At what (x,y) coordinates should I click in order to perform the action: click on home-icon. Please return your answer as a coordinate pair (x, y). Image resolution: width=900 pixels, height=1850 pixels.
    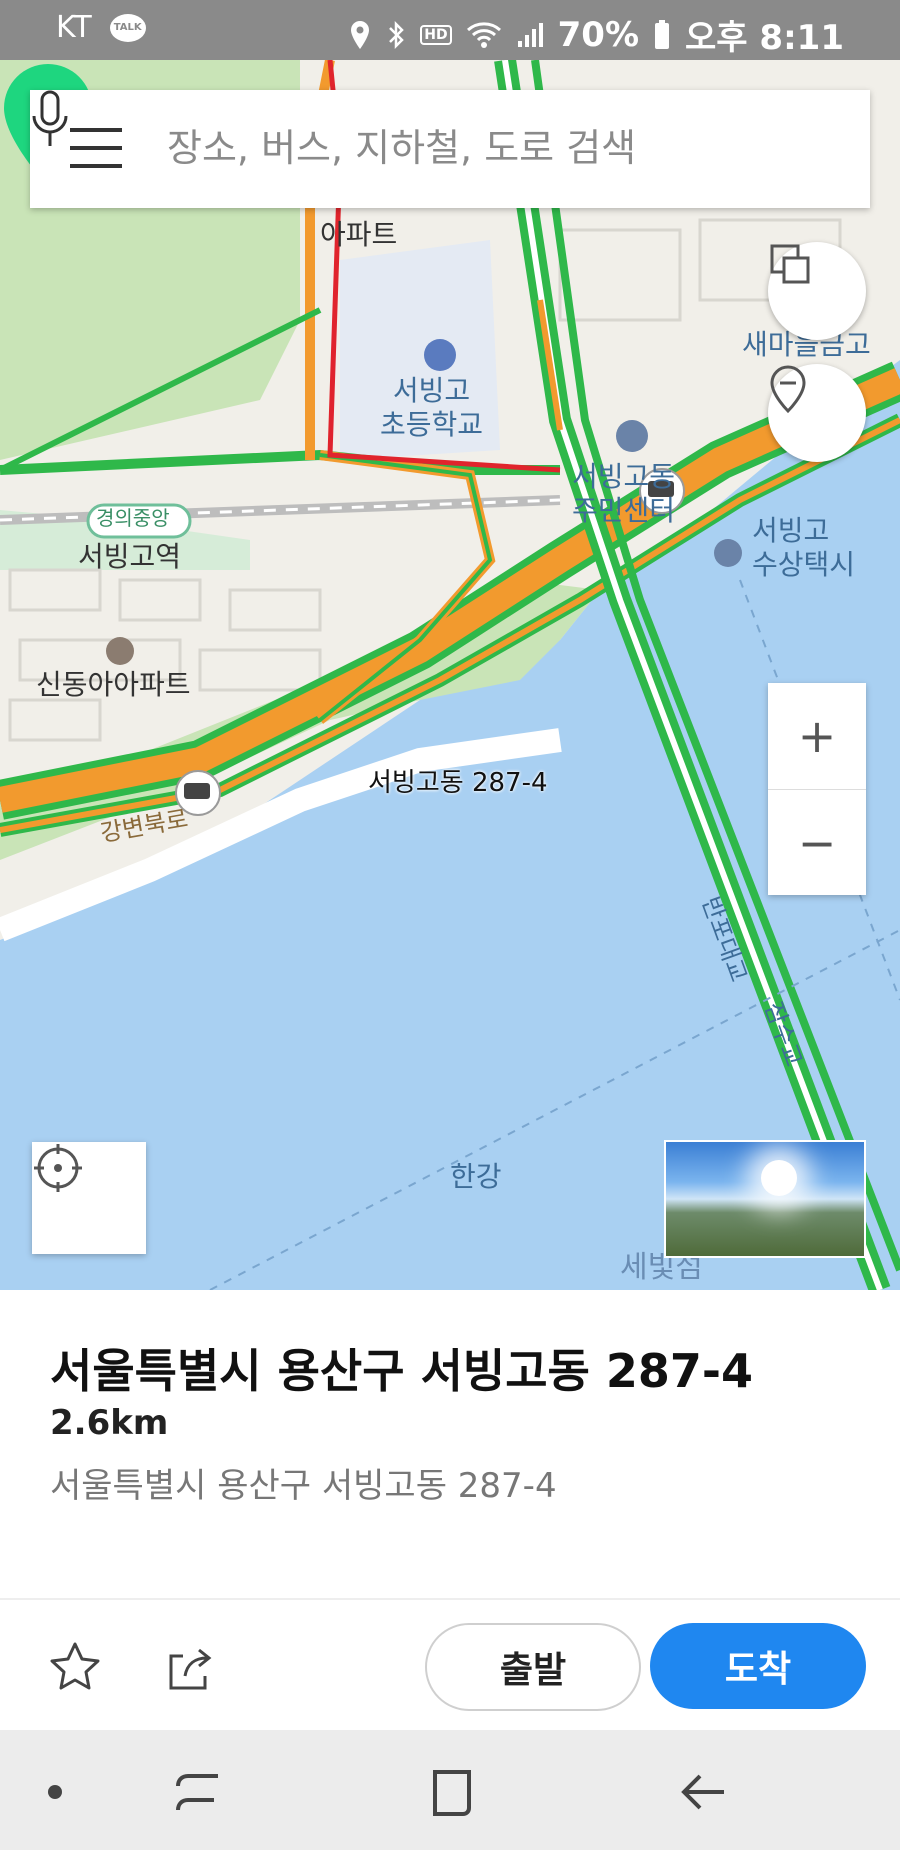
    Looking at the image, I should click on (451, 1793).